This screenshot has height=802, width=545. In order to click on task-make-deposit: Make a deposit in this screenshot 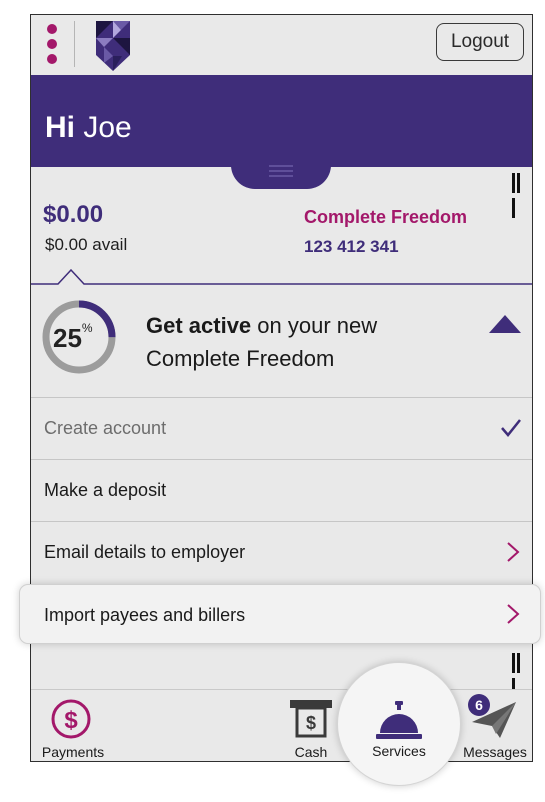, I will do `click(281, 490)`.